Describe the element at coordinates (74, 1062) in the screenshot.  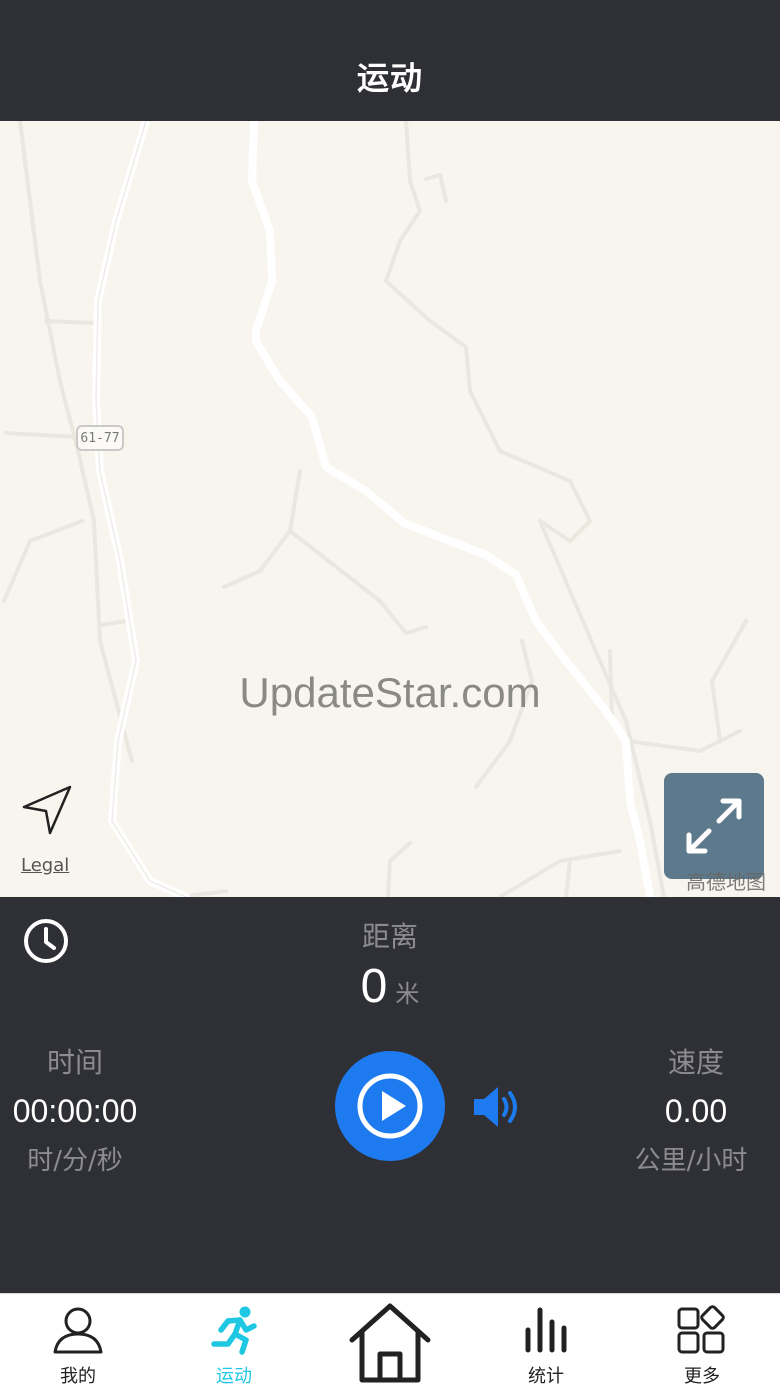
I see `time-label: 时间` at that location.